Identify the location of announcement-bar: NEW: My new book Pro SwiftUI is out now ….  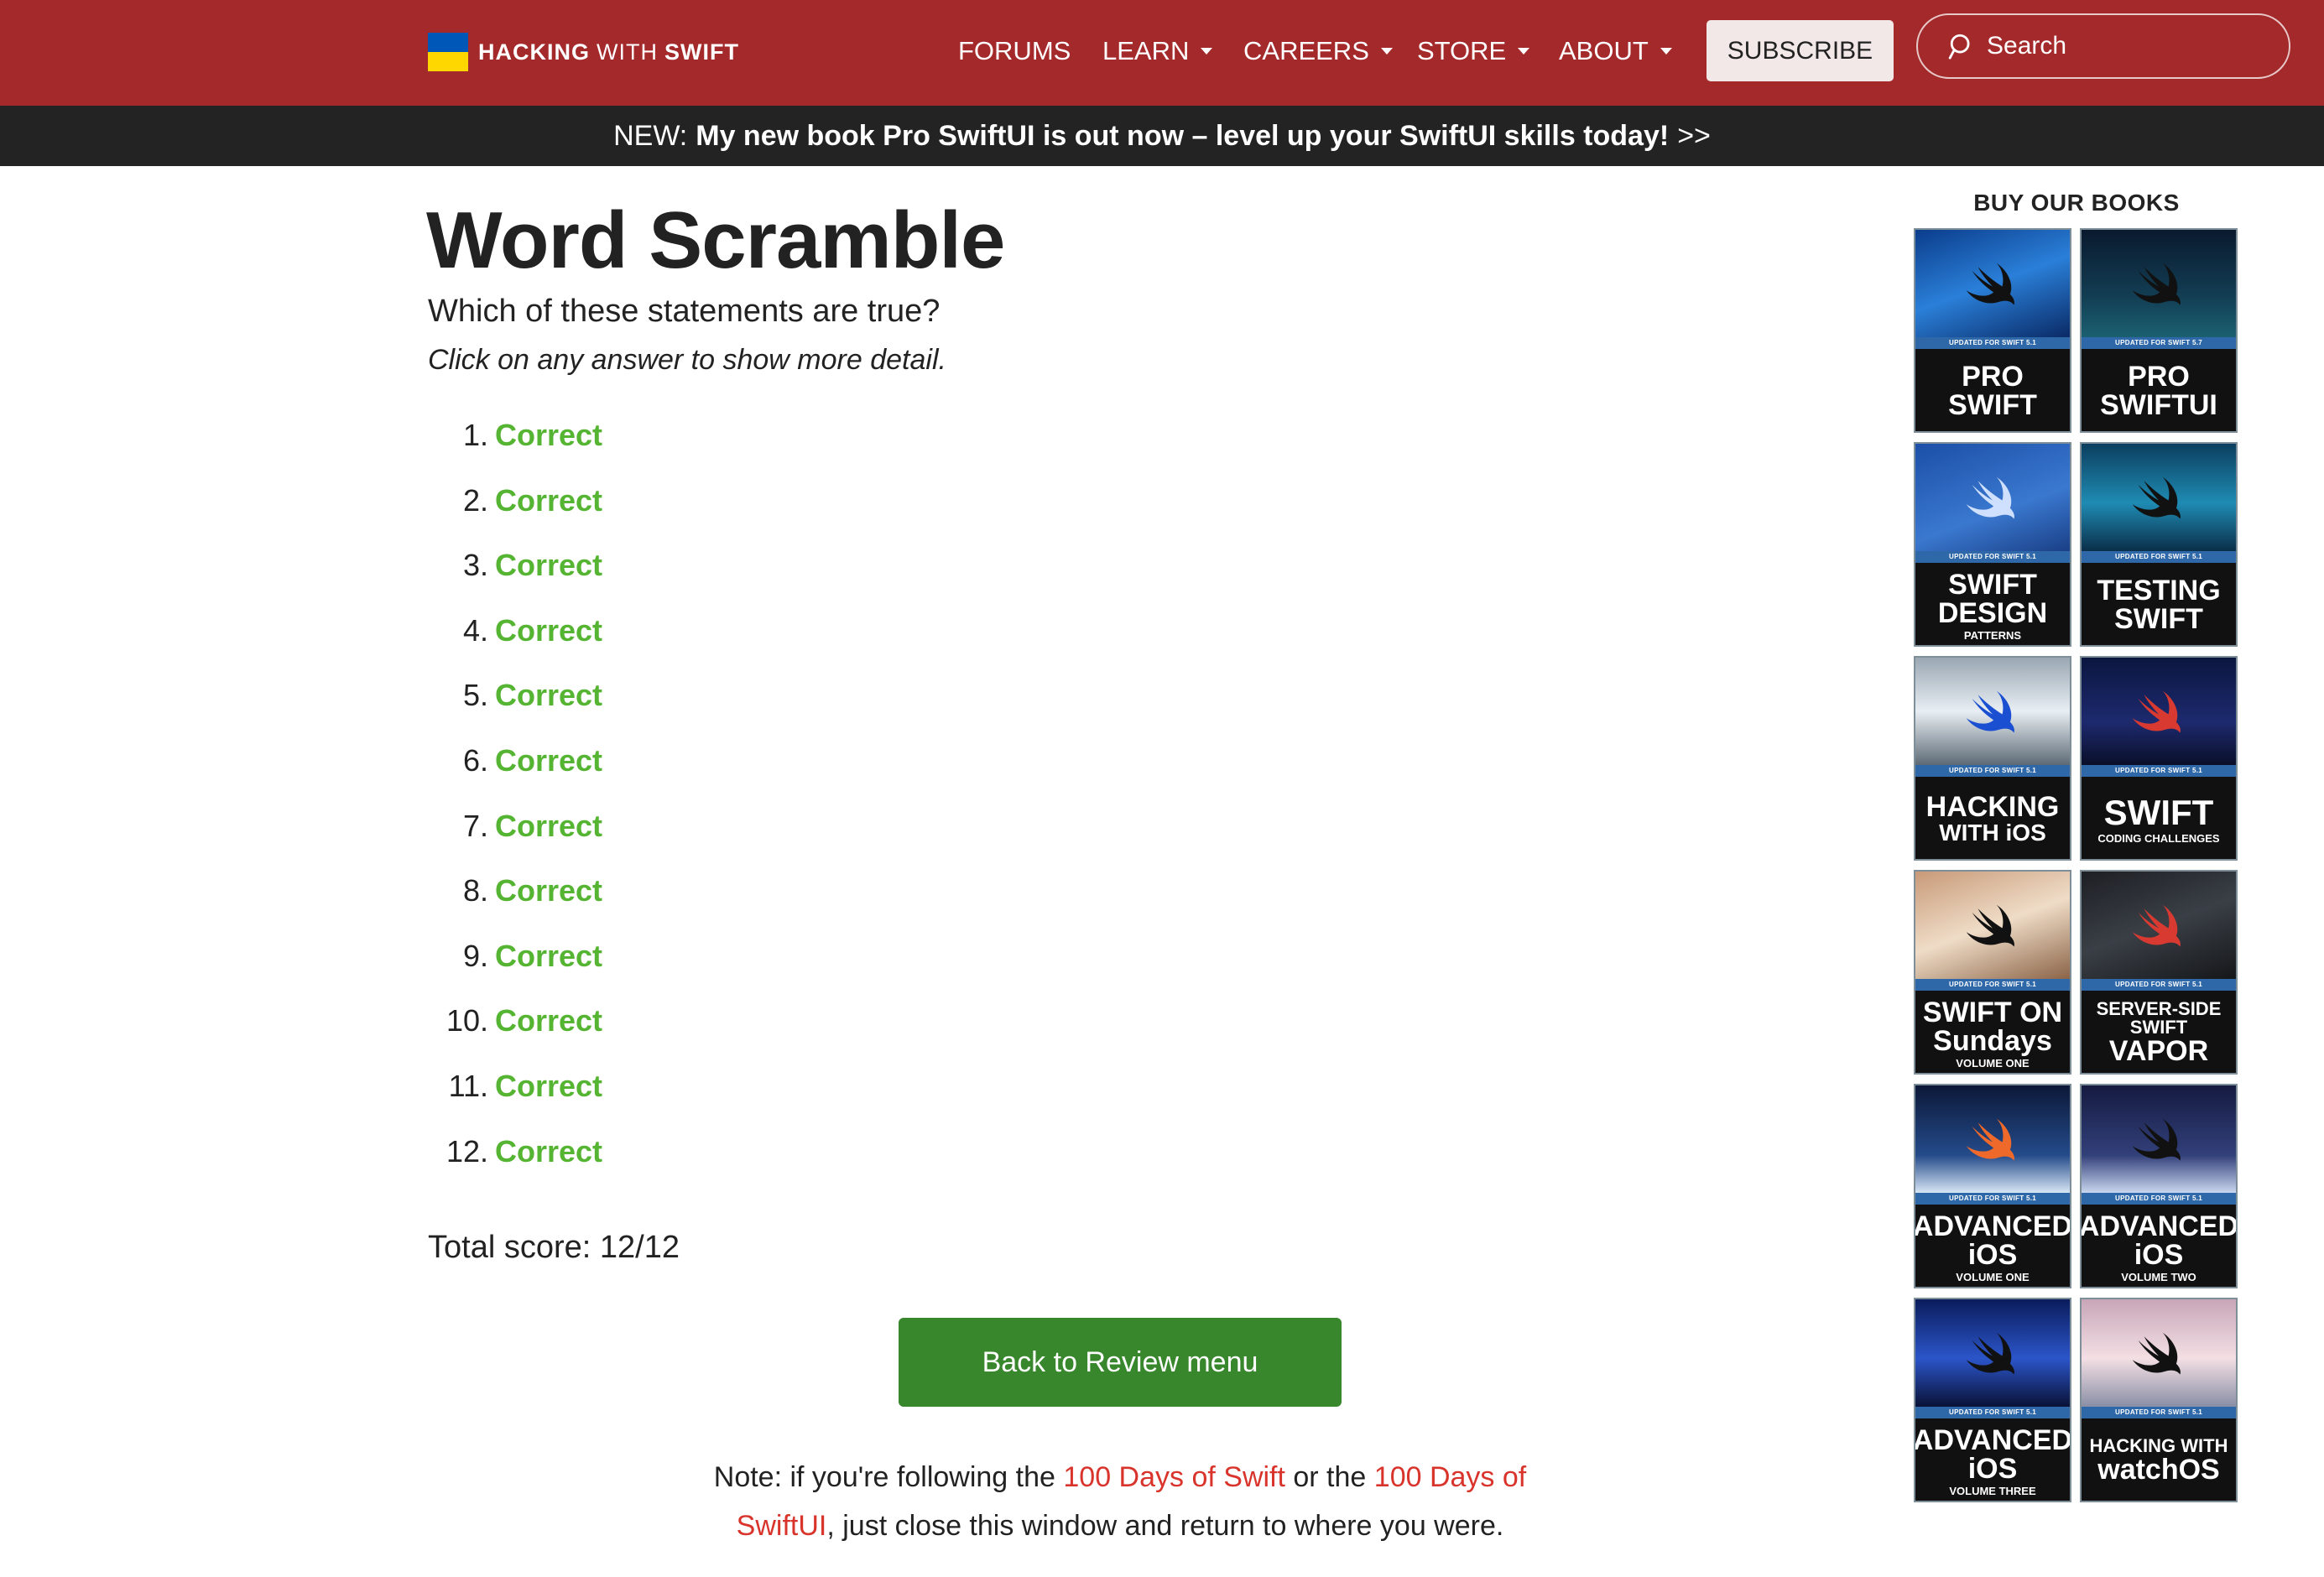
(1162, 136).